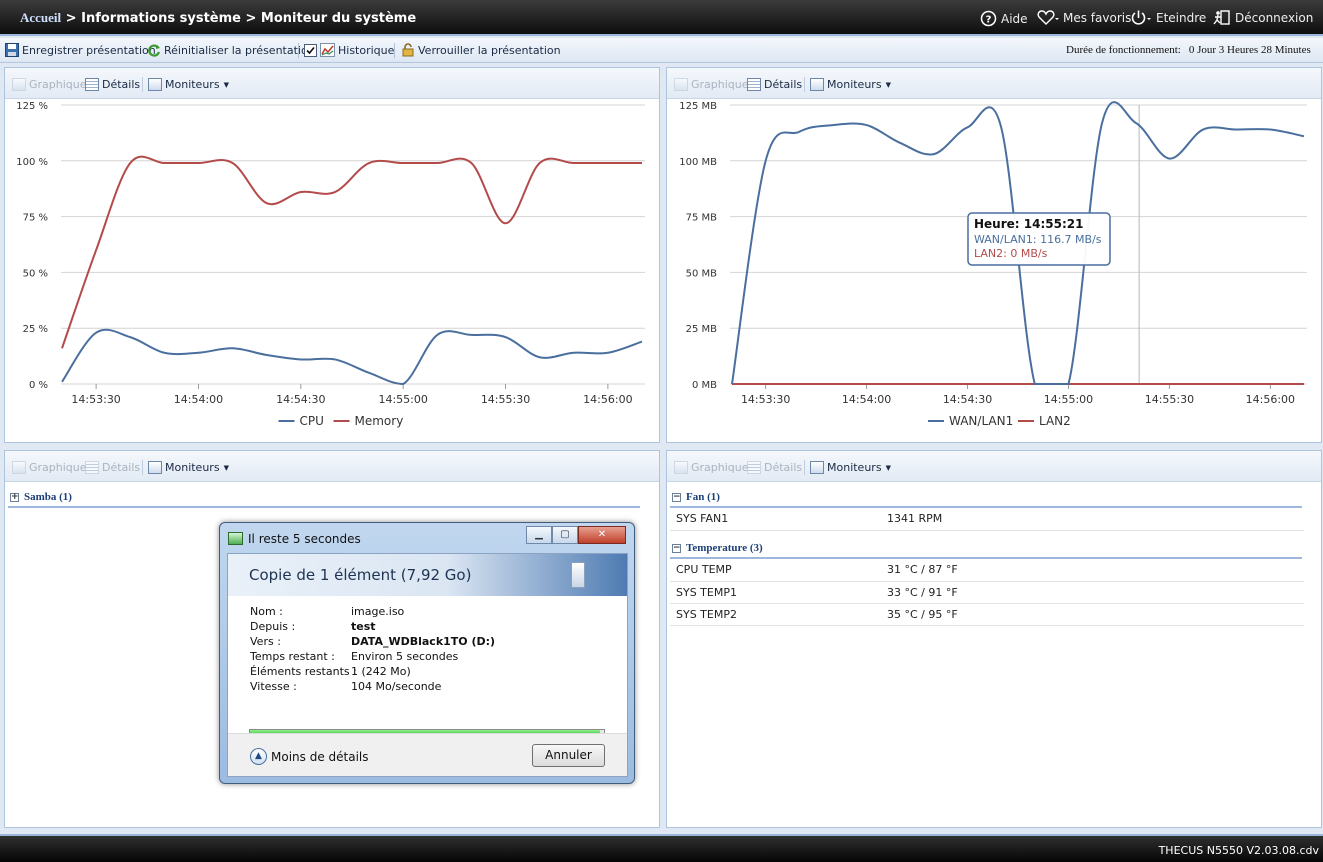 The image size is (1323, 862). I want to click on fan-section-header: − Fan (1), so click(696, 497).